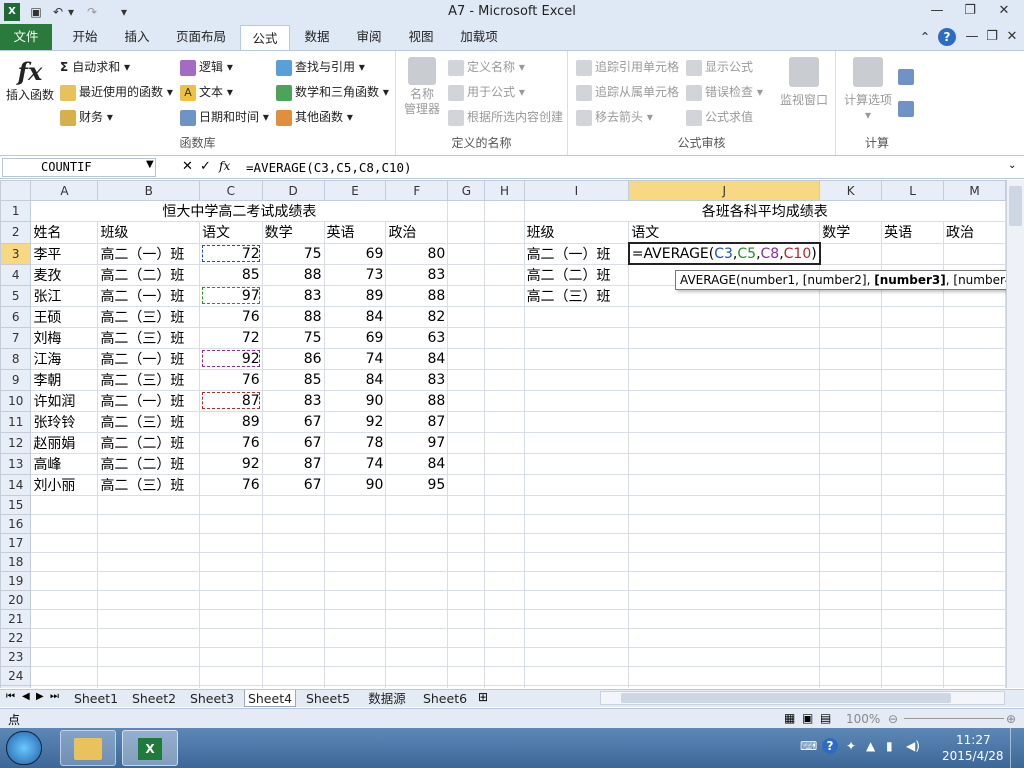 Image resolution: width=1024 pixels, height=768 pixels. What do you see at coordinates (64, 504) in the screenshot?
I see `cell-a15` at bounding box center [64, 504].